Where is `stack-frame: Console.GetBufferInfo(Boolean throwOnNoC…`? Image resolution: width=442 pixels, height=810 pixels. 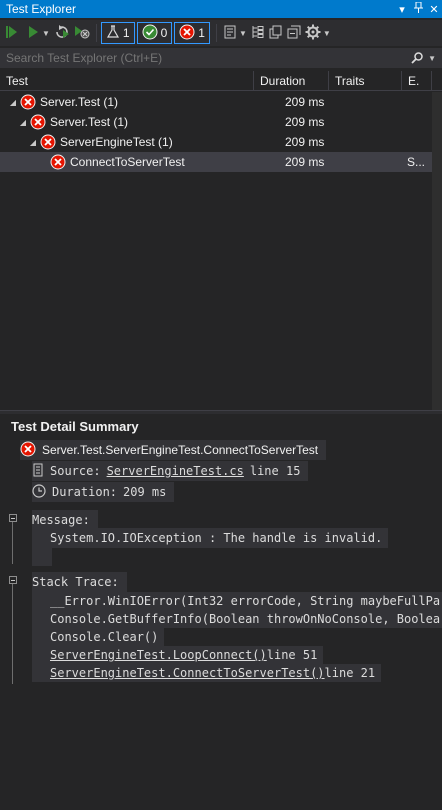
stack-frame: Console.GetBufferInfo(Boolean throwOnNoC… is located at coordinates (237, 619).